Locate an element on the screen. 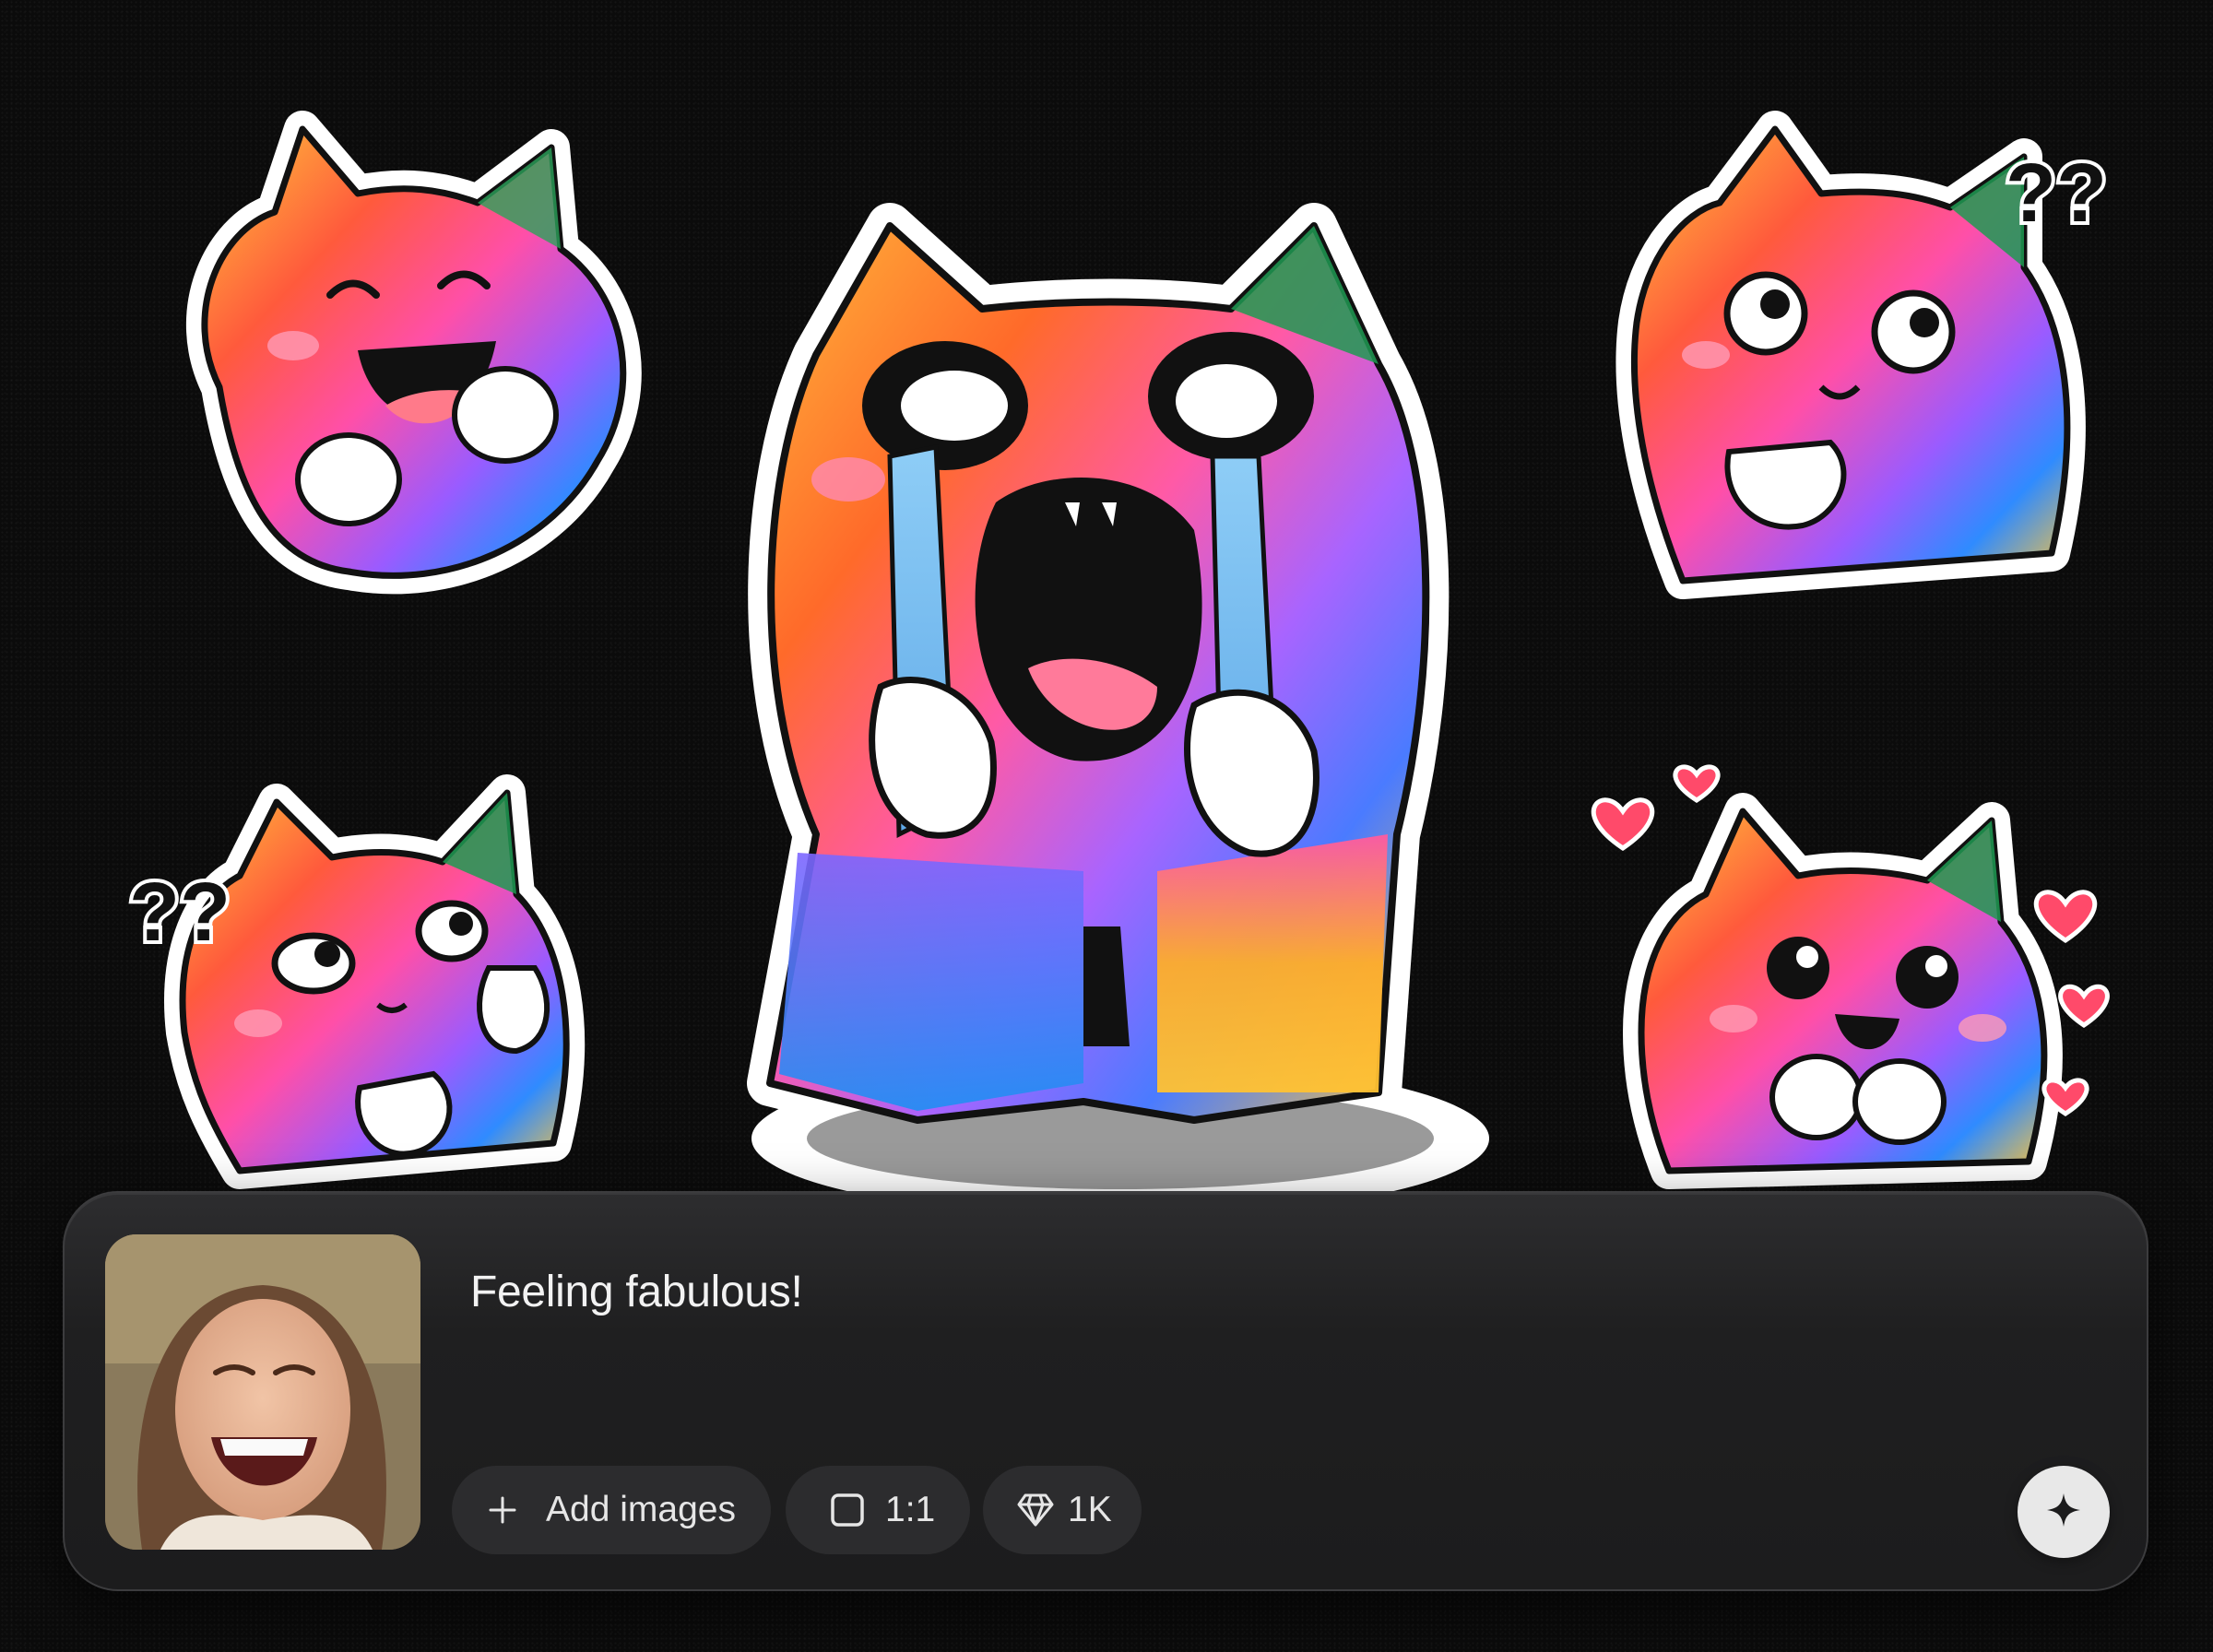 Image resolution: width=2213 pixels, height=1652 pixels. sticker-thinking-cat: ?? is located at coordinates (378, 972).